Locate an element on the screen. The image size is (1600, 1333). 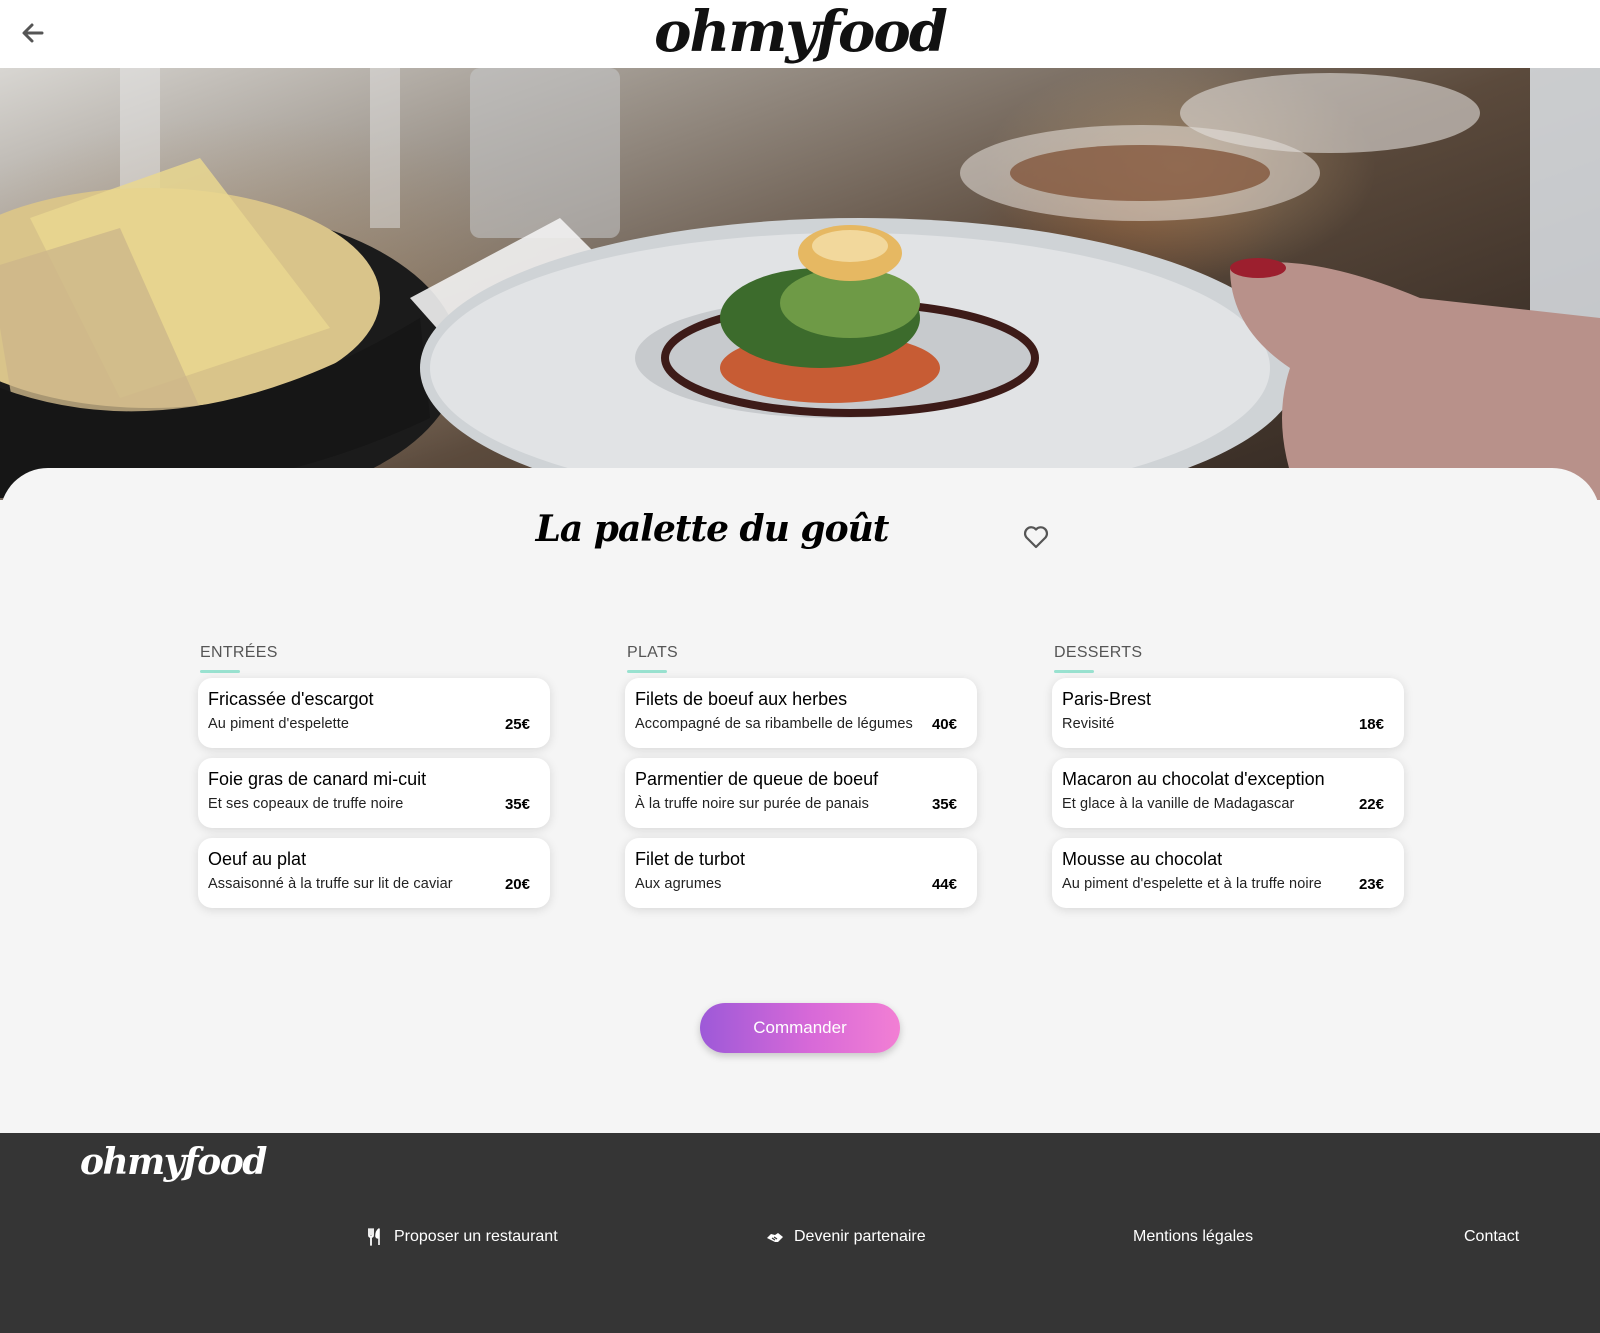
menu-item-name: Paris-Brest is located at coordinates (1107, 699).